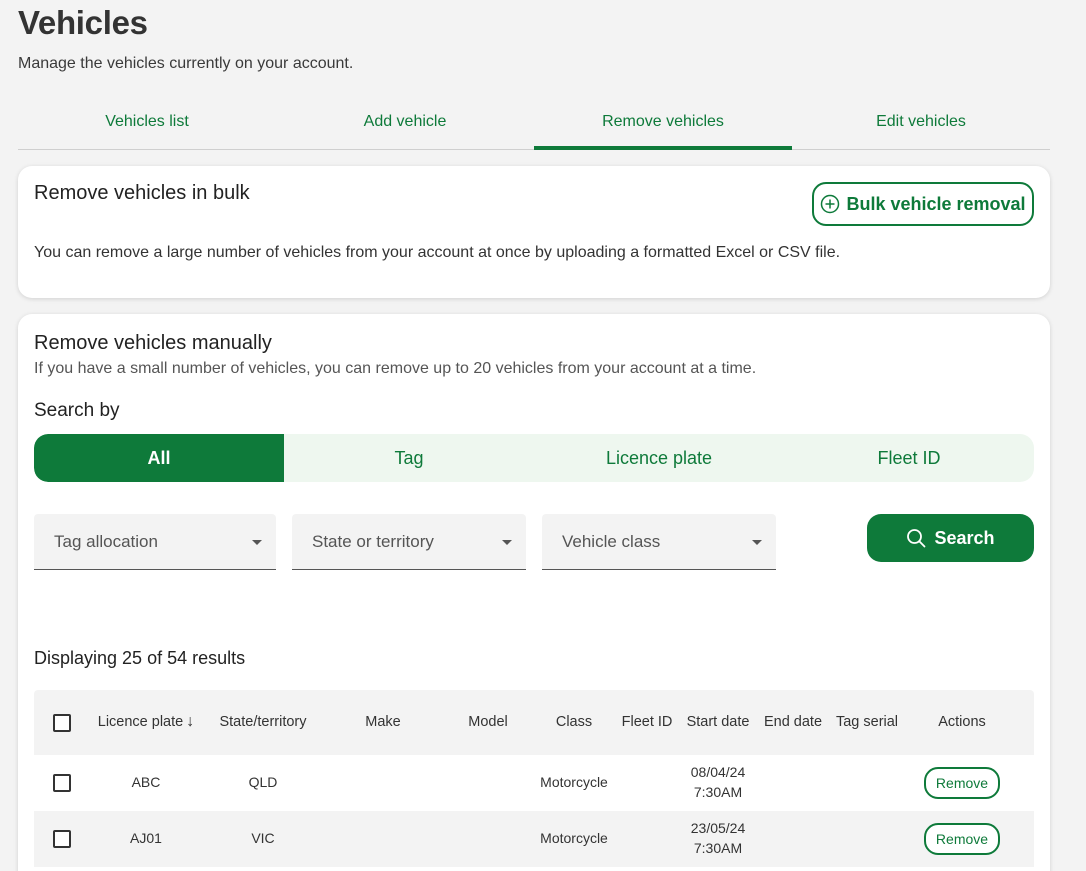  What do you see at coordinates (159, 458) in the screenshot?
I see `segment-all: All` at bounding box center [159, 458].